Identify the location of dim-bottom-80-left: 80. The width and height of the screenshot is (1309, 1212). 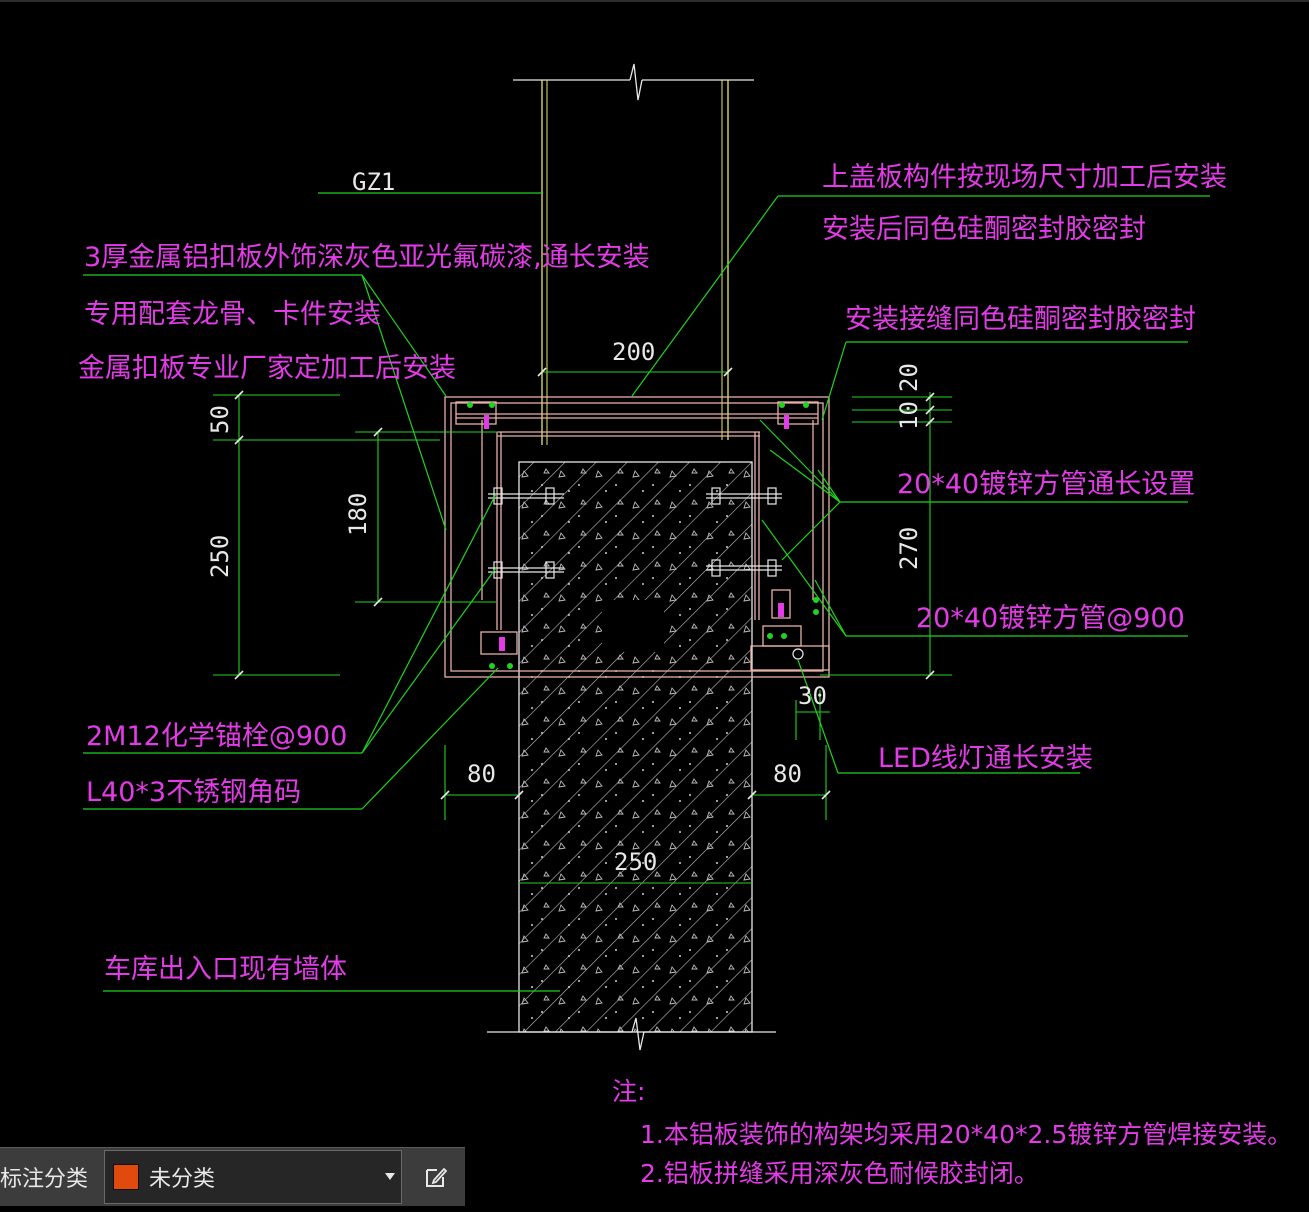
(481, 774).